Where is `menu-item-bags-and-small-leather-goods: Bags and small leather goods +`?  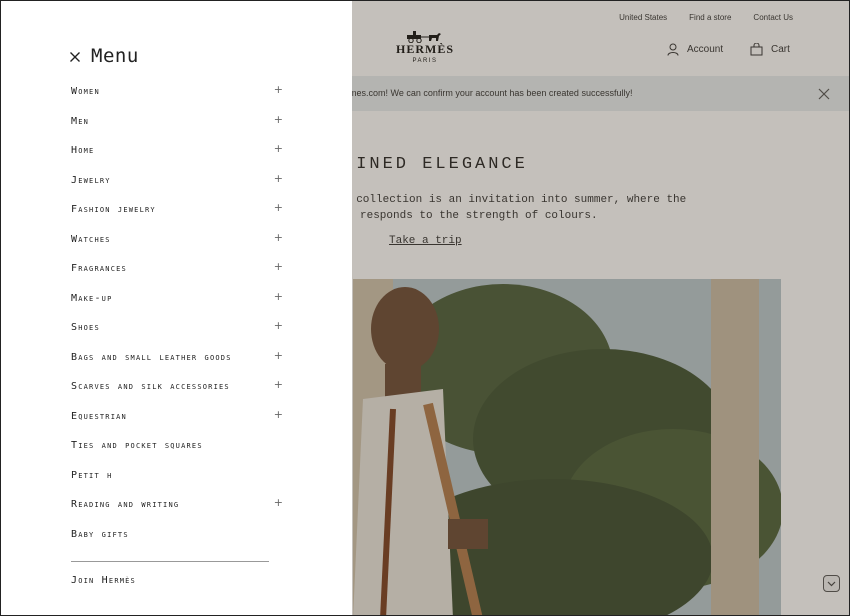 menu-item-bags-and-small-leather-goods: Bags and small leather goods + is located at coordinates (177, 360).